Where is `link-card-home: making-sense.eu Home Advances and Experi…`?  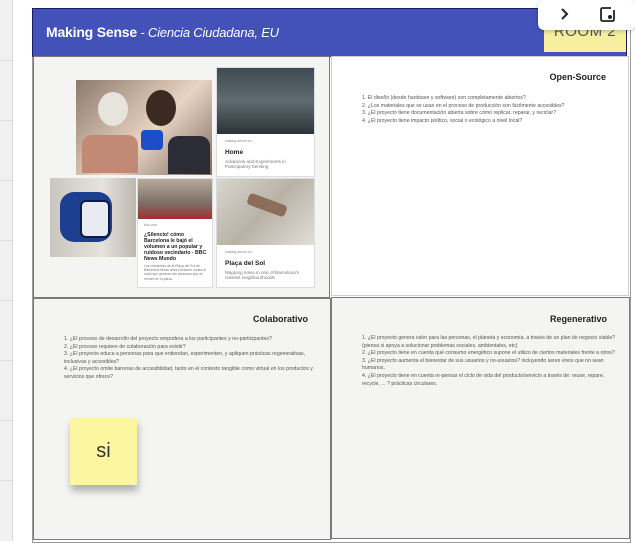
link-card-home: making-sense.eu Home Advances and Experi… is located at coordinates (265, 122).